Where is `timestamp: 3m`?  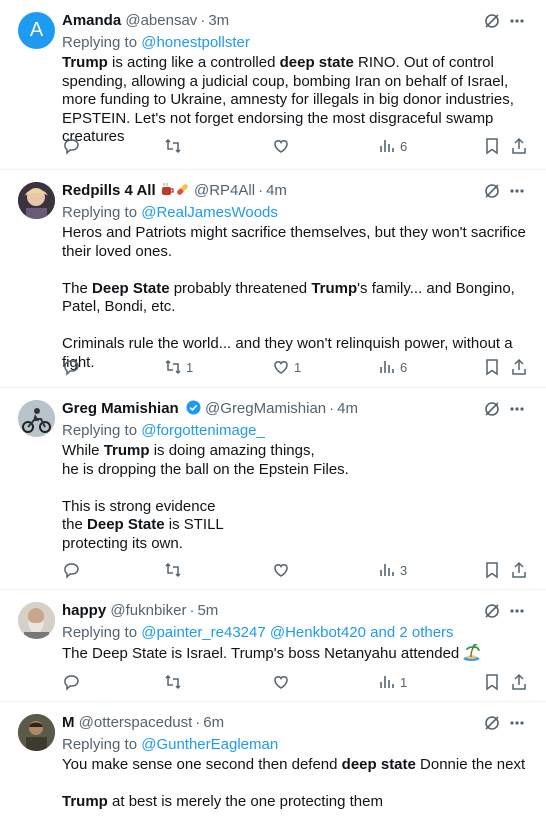
timestamp: 3m is located at coordinates (218, 20).